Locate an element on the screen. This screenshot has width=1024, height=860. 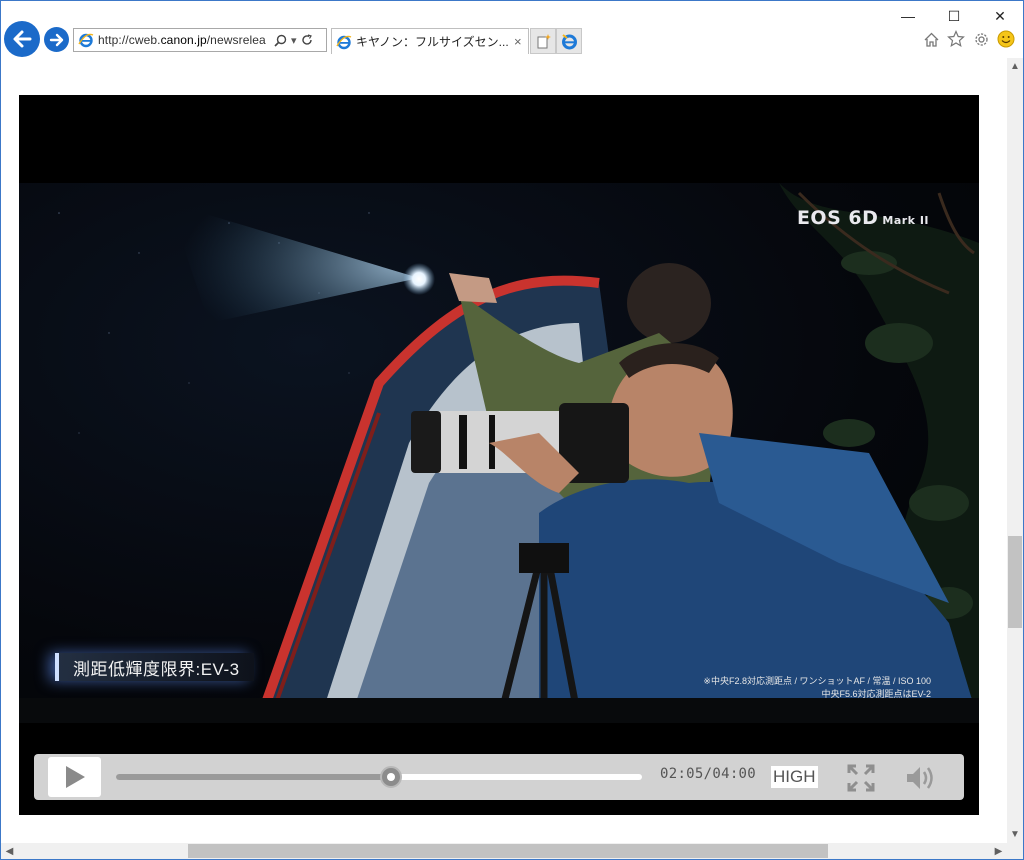
search-icon is located at coordinates (280, 40).